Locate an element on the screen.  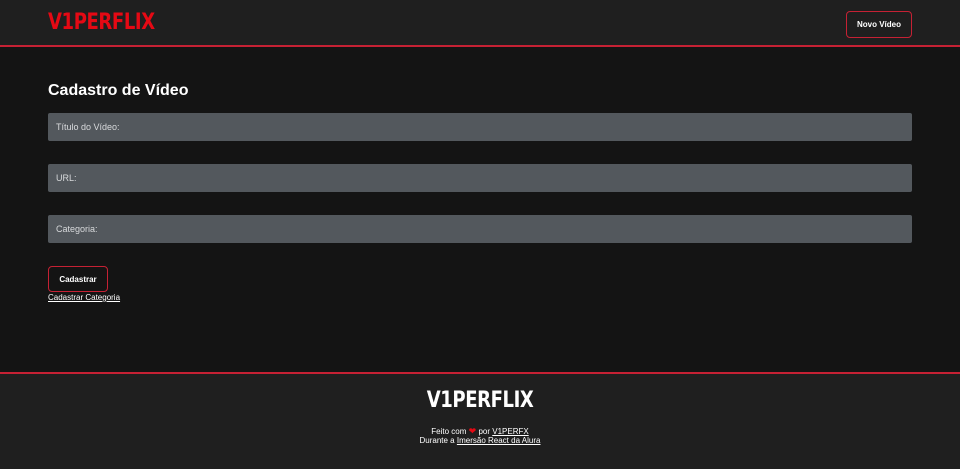
event-link: Imersão React da Alura is located at coordinates (499, 440).